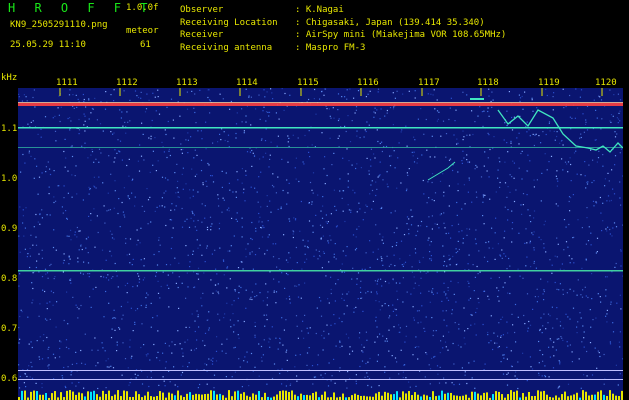 This screenshot has height=400, width=629. What do you see at coordinates (59, 25) in the screenshot?
I see `file-name: KN9_2505291110.png` at bounding box center [59, 25].